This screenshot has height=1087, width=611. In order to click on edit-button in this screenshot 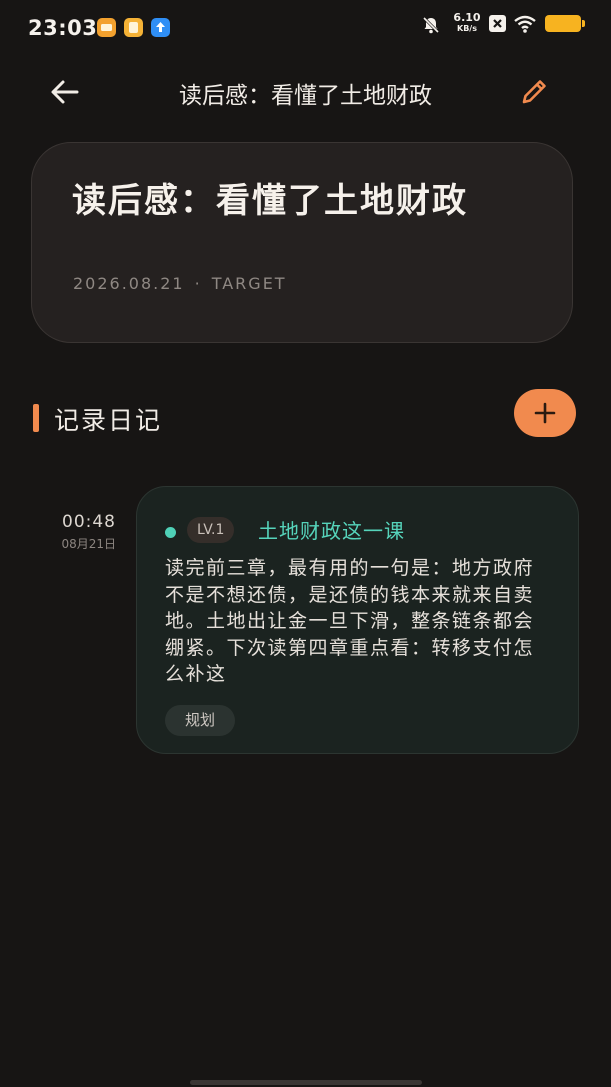, I will do `click(534, 92)`.